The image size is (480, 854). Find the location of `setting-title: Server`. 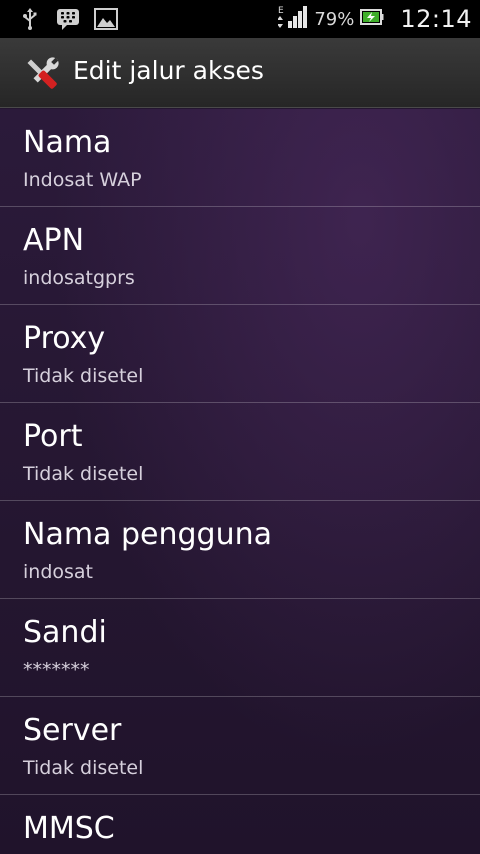

setting-title: Server is located at coordinates (72, 730).